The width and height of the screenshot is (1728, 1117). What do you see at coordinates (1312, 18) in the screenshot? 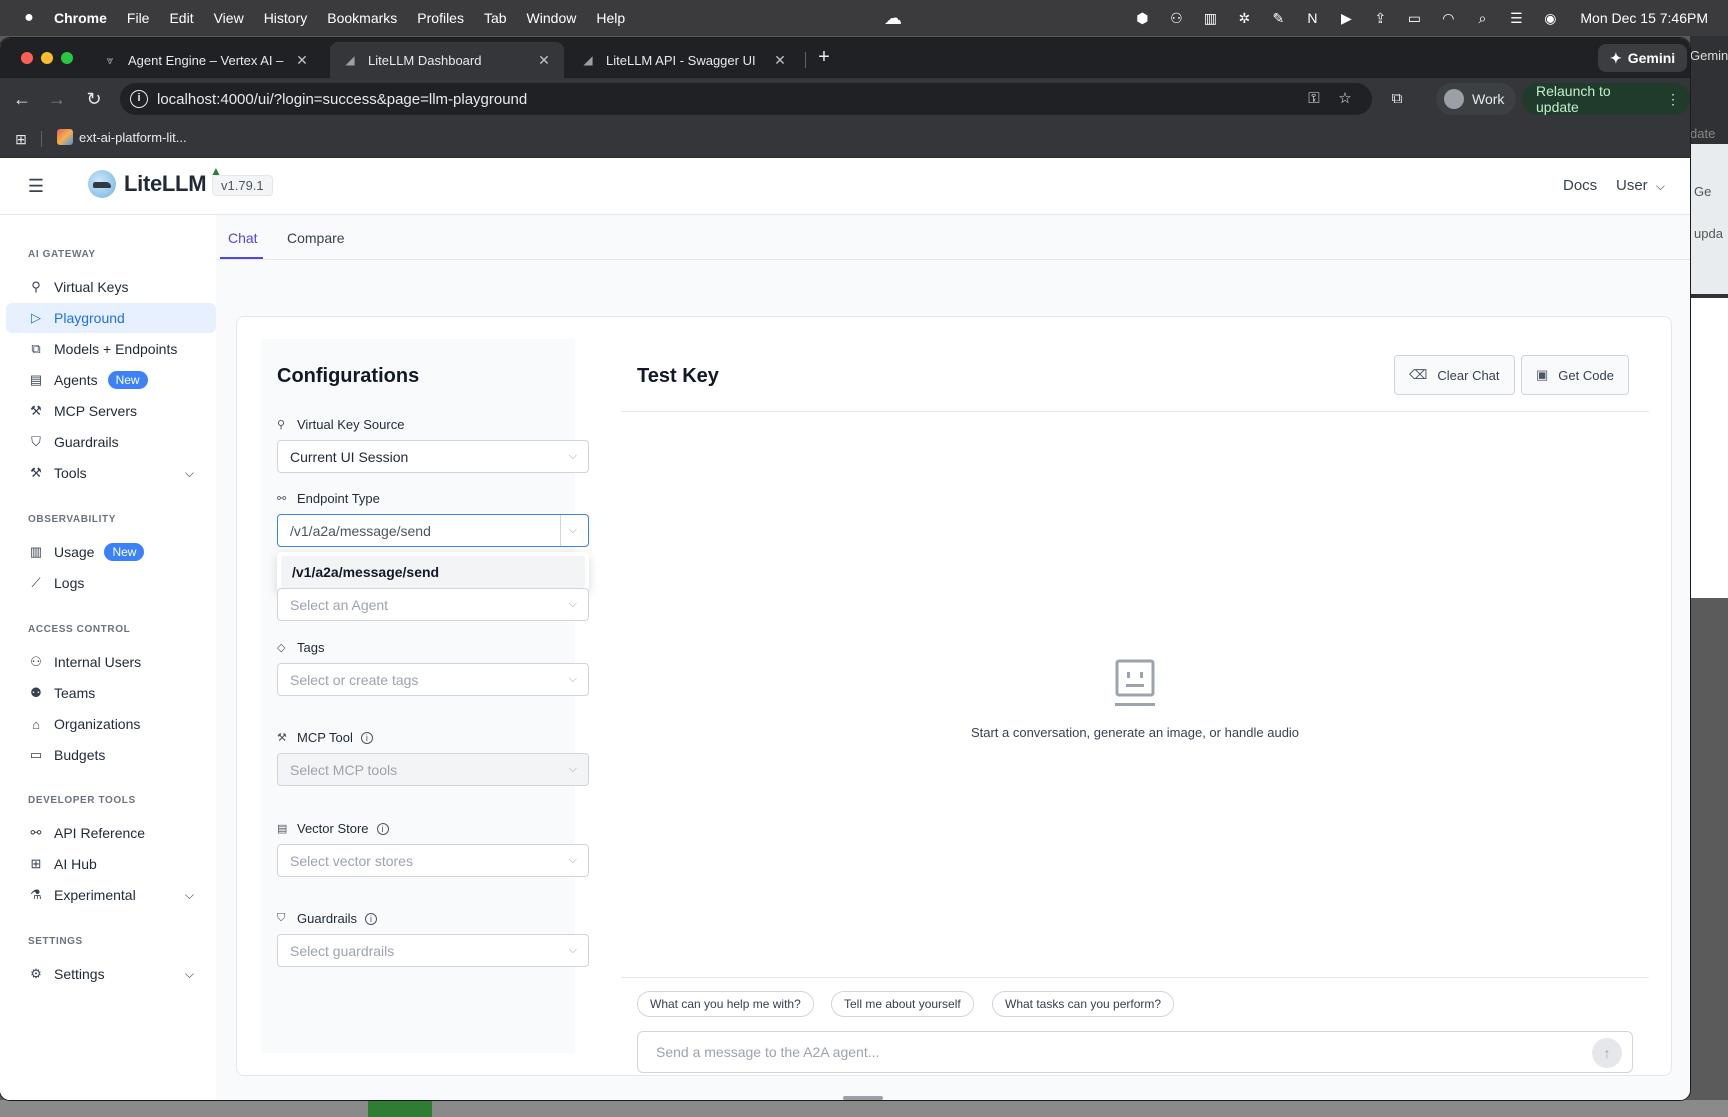
I see `notion-icon: N` at bounding box center [1312, 18].